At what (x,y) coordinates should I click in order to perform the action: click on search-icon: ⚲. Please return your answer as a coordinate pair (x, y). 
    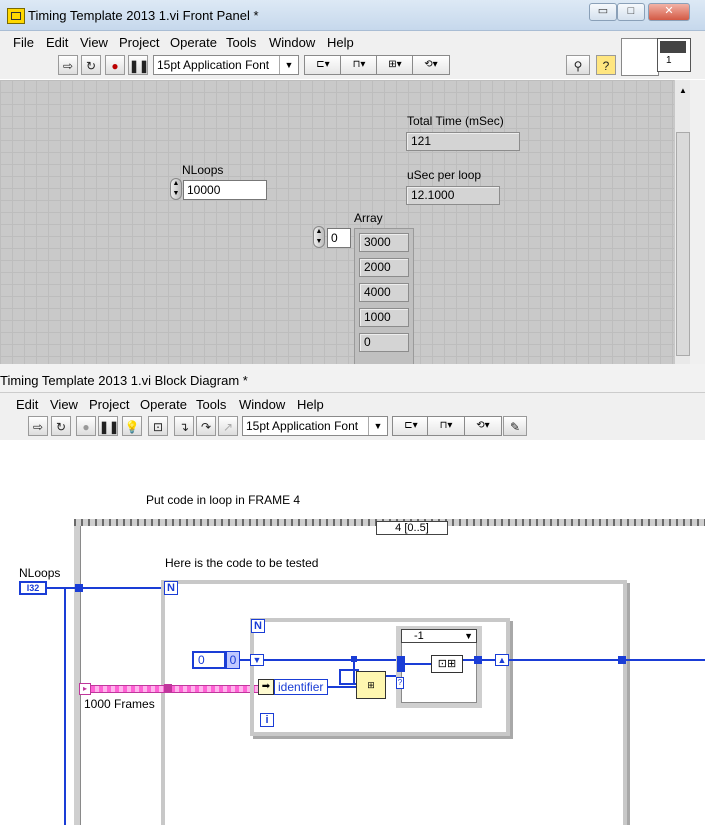
    Looking at the image, I should click on (578, 65).